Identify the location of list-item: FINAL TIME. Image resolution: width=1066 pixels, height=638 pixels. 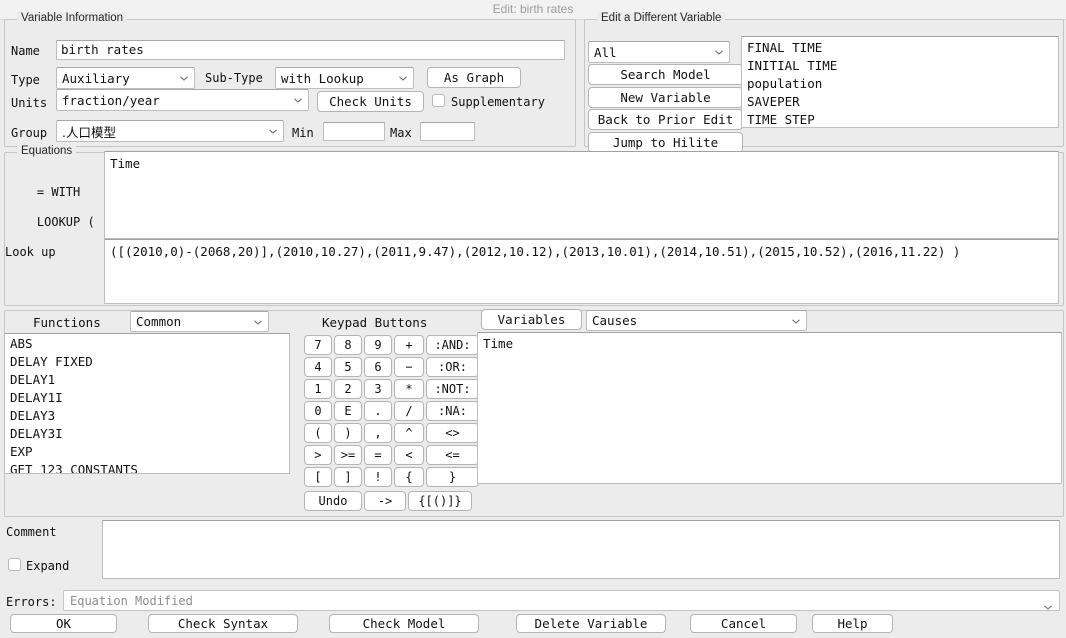
(900, 48).